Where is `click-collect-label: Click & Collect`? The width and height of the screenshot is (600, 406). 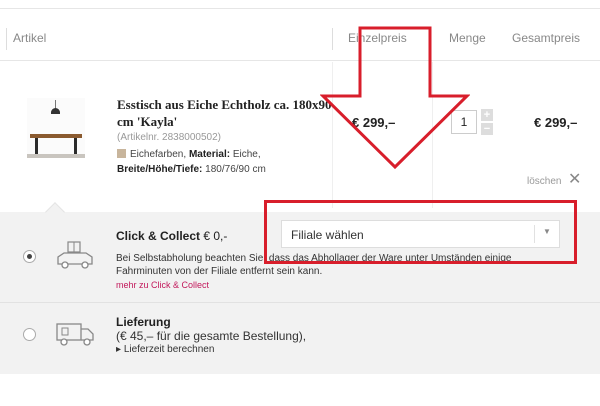 click-collect-label: Click & Collect is located at coordinates (158, 236).